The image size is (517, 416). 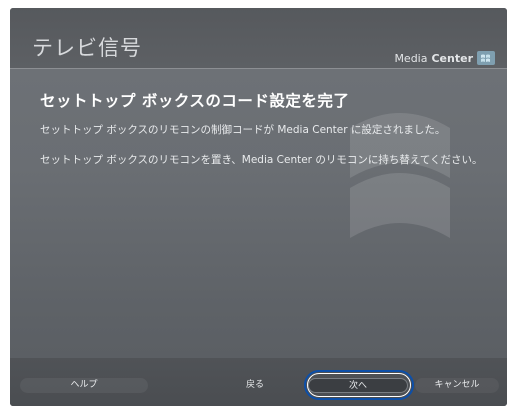 I want to click on brand-prefix: Media, so click(x=411, y=58).